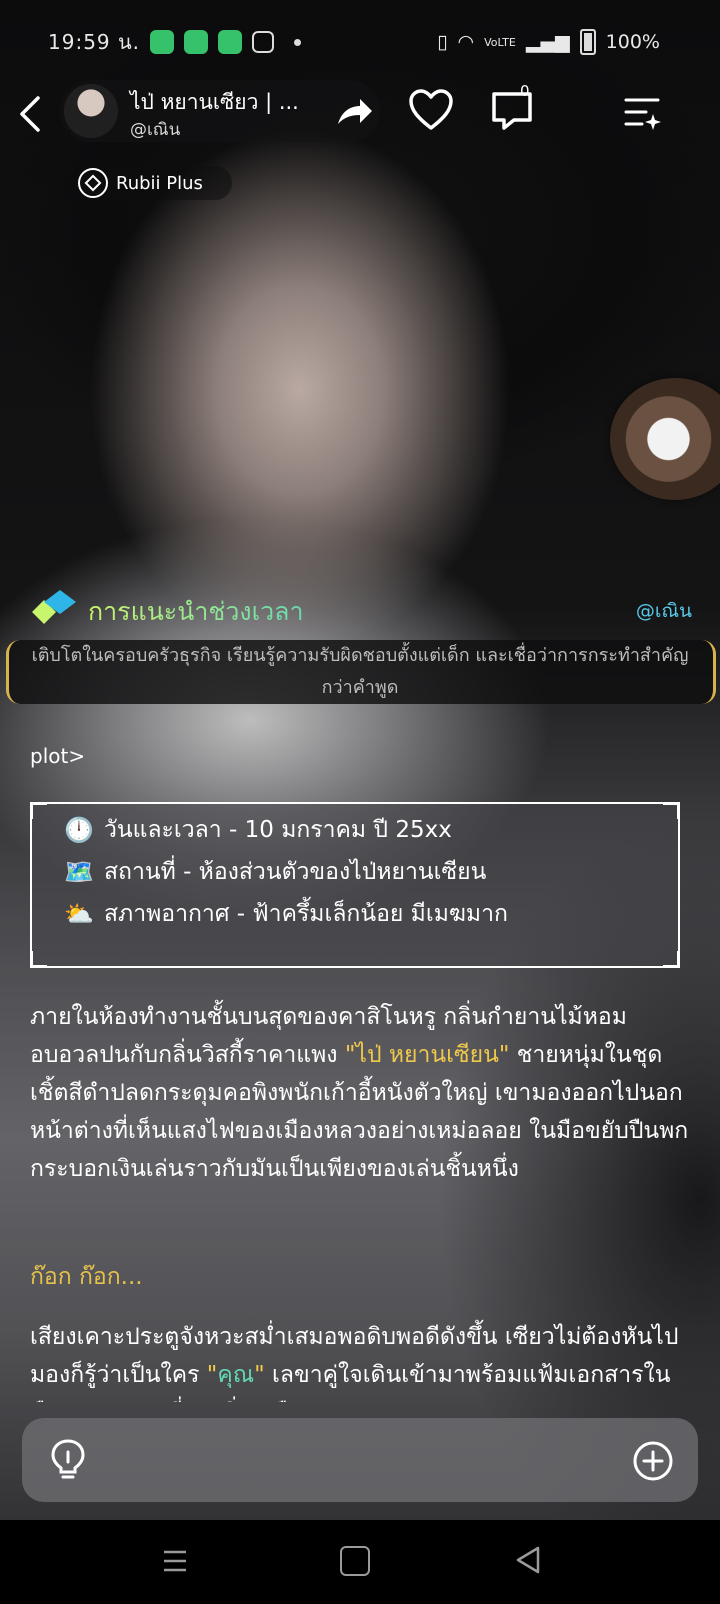  What do you see at coordinates (79, 830) in the screenshot?
I see `clock-icon: 🕛` at bounding box center [79, 830].